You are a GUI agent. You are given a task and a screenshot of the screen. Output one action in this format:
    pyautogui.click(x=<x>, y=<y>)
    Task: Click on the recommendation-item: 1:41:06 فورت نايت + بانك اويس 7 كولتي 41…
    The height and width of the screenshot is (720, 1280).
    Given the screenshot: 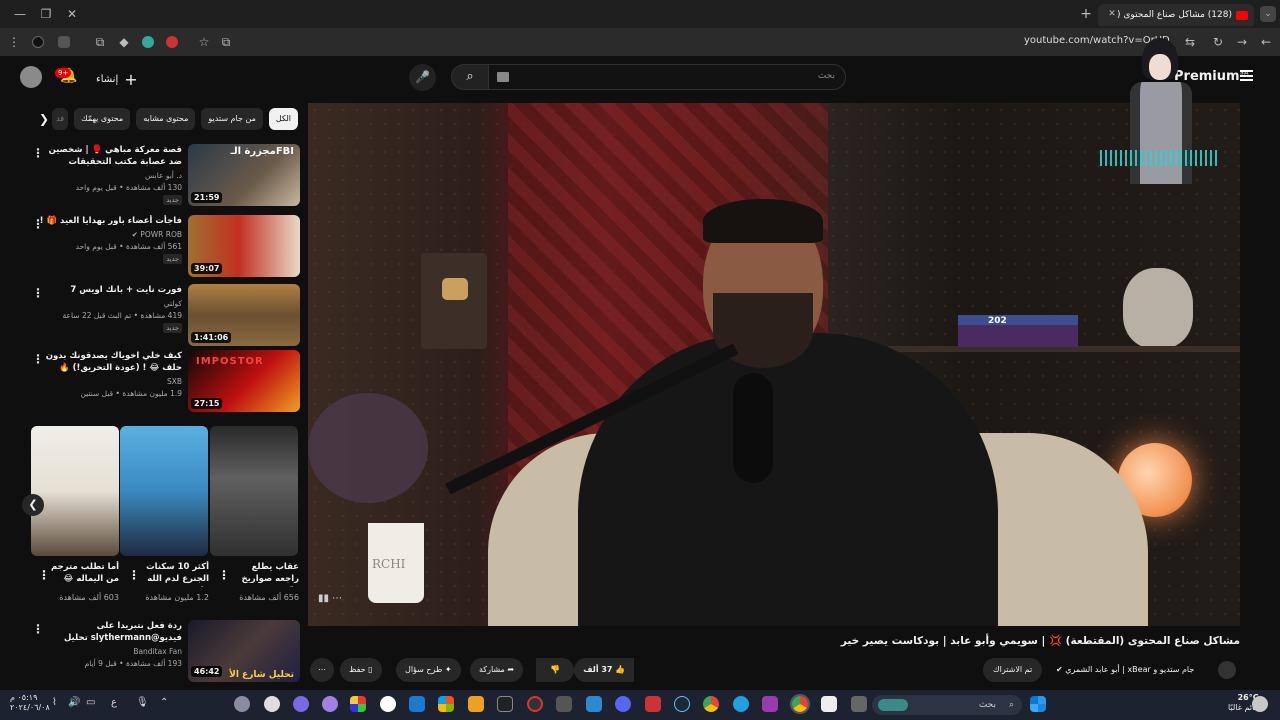 What is the action you would take?
    pyautogui.click(x=161, y=316)
    